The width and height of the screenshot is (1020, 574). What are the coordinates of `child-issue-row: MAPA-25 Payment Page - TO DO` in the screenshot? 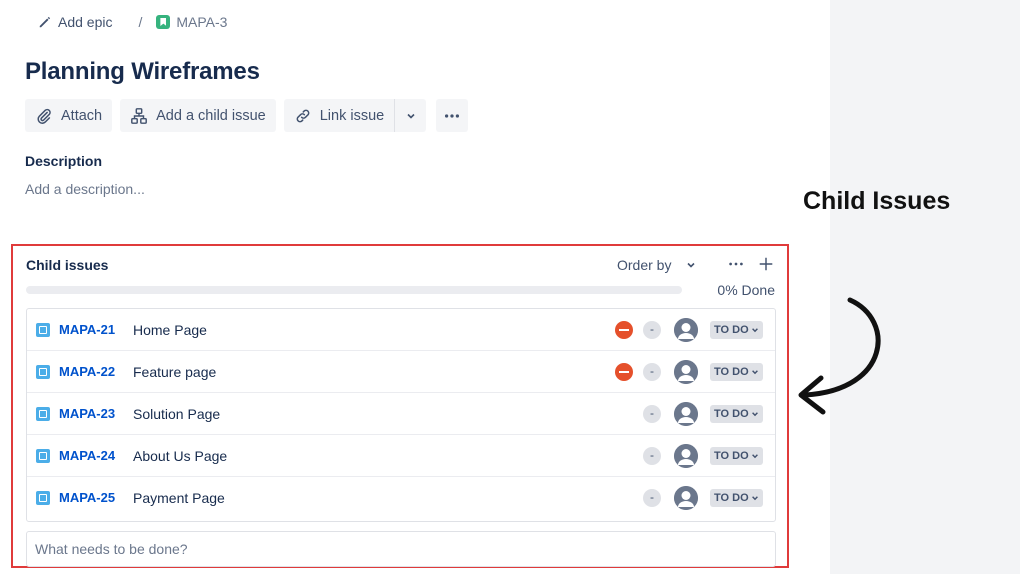 It's located at (401, 498).